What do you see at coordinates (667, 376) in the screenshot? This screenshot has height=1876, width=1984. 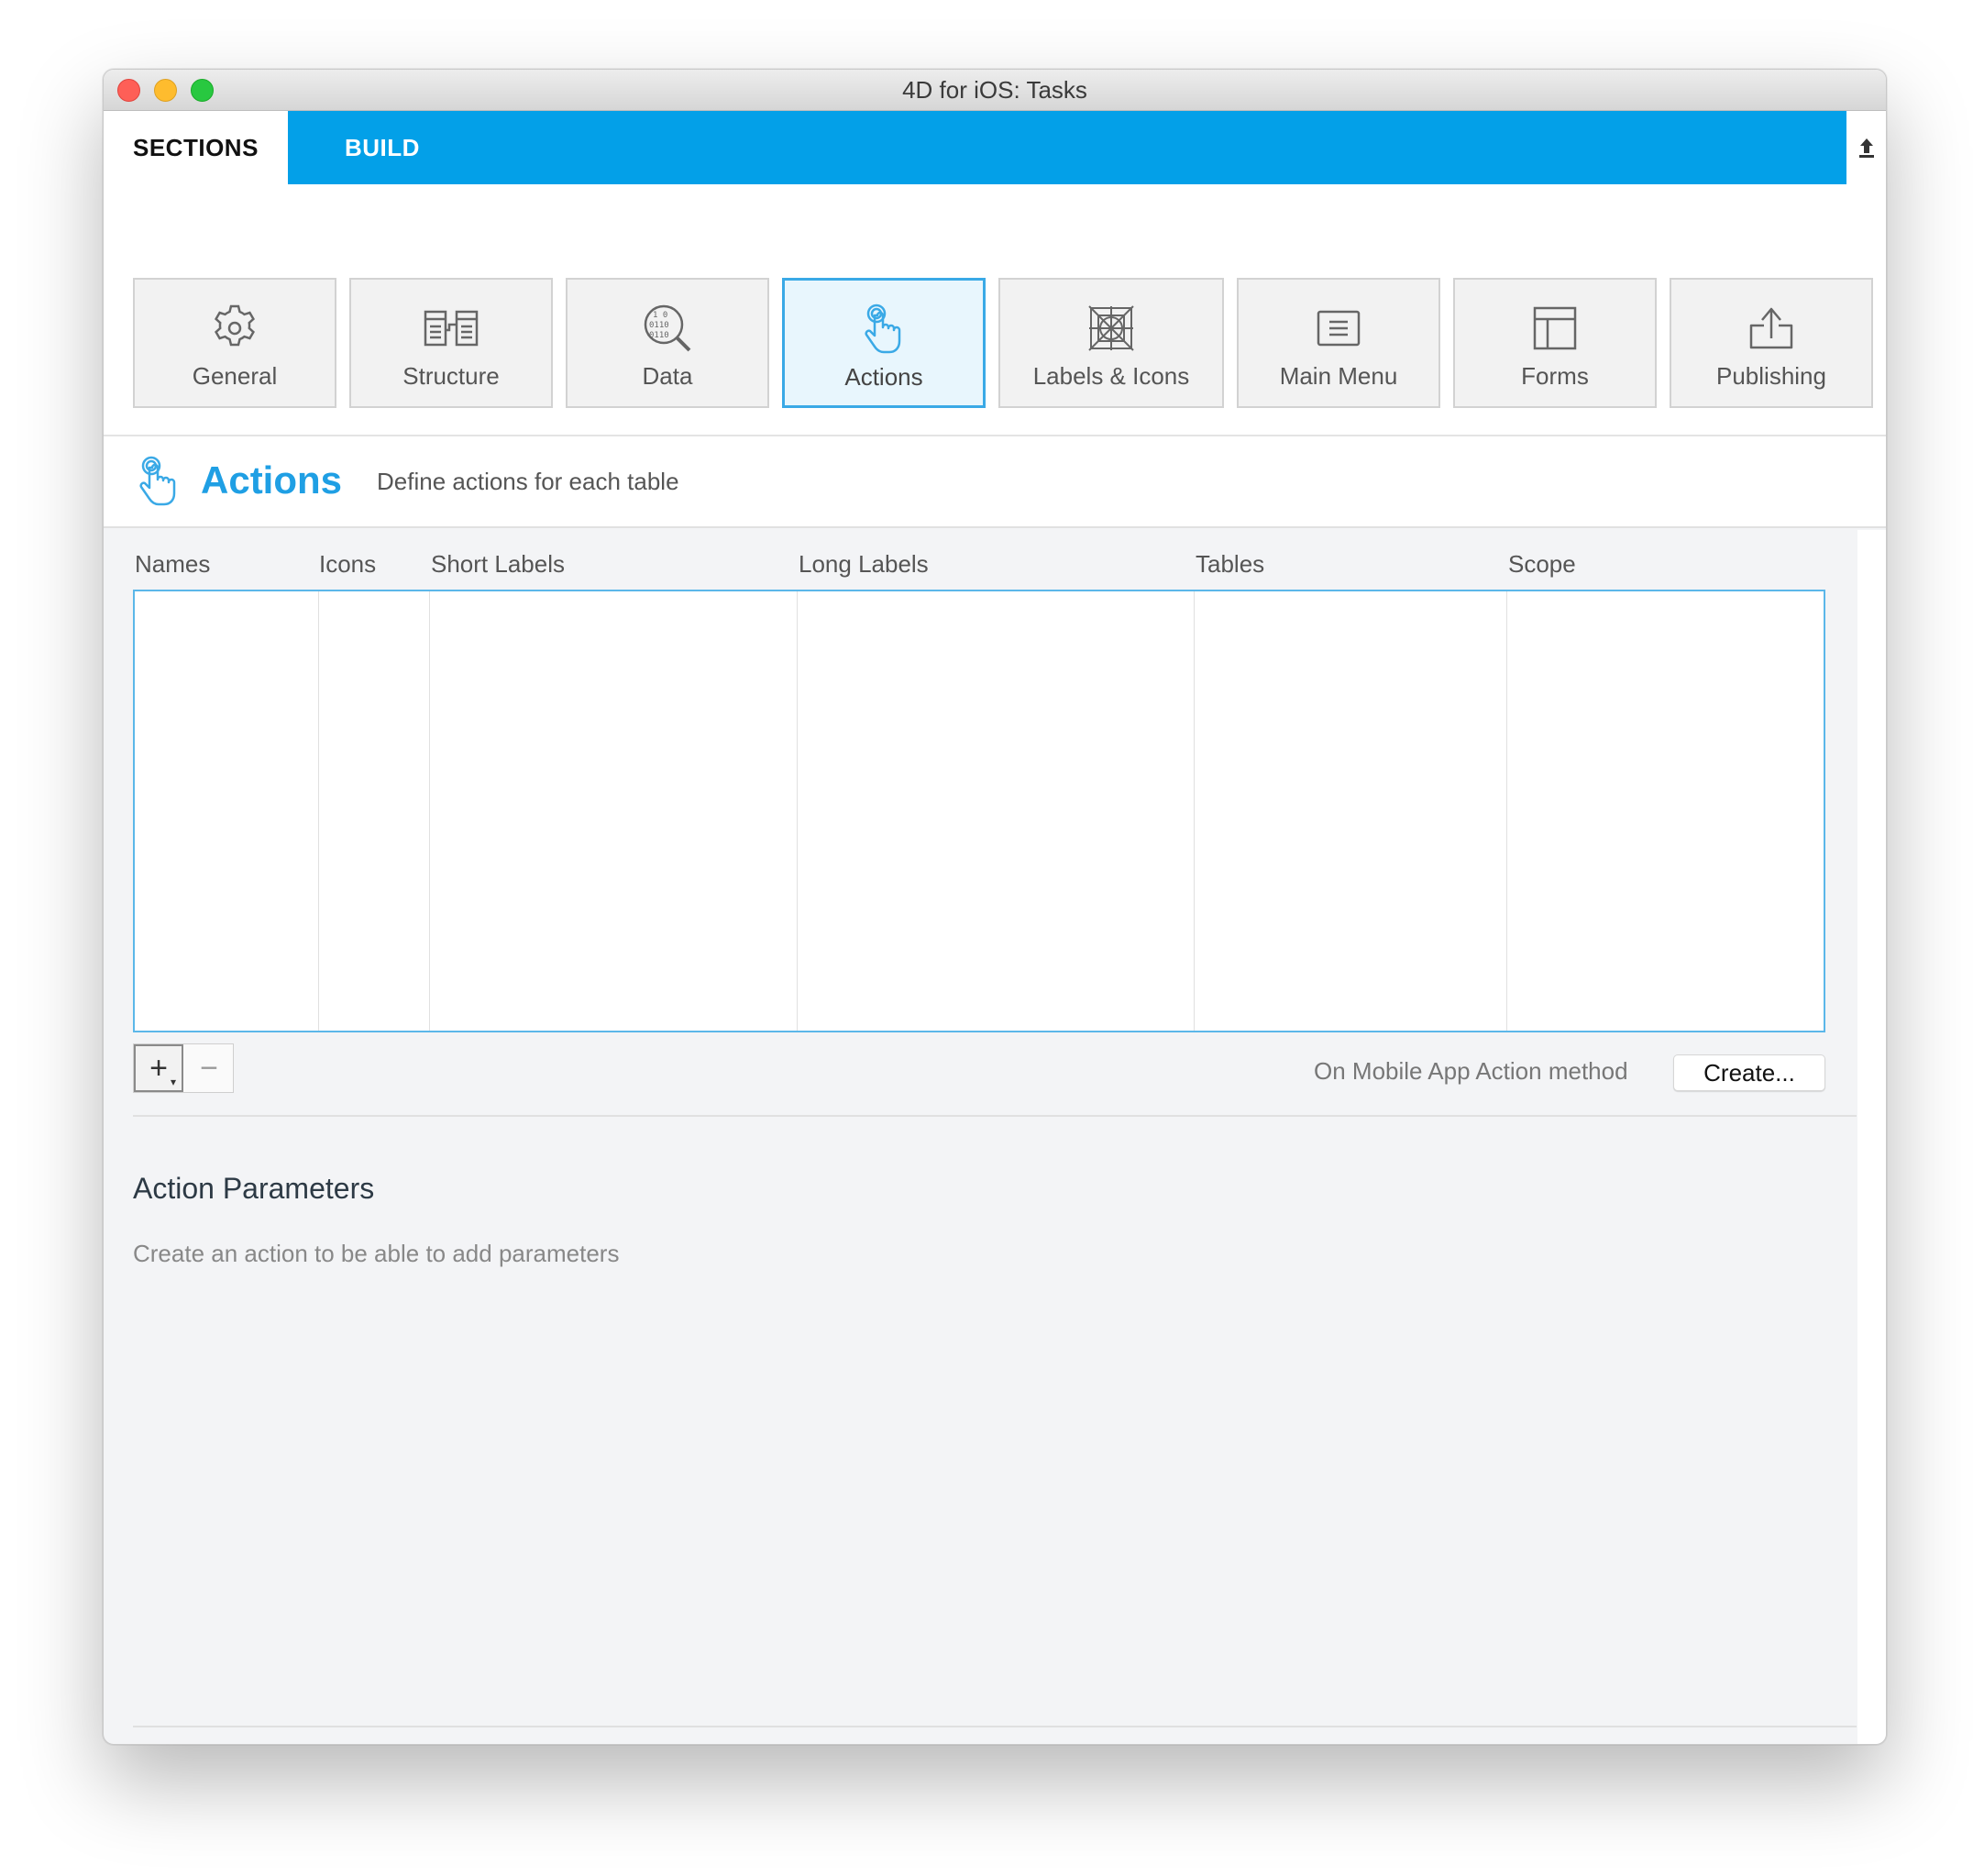 I see `section-label: Data` at bounding box center [667, 376].